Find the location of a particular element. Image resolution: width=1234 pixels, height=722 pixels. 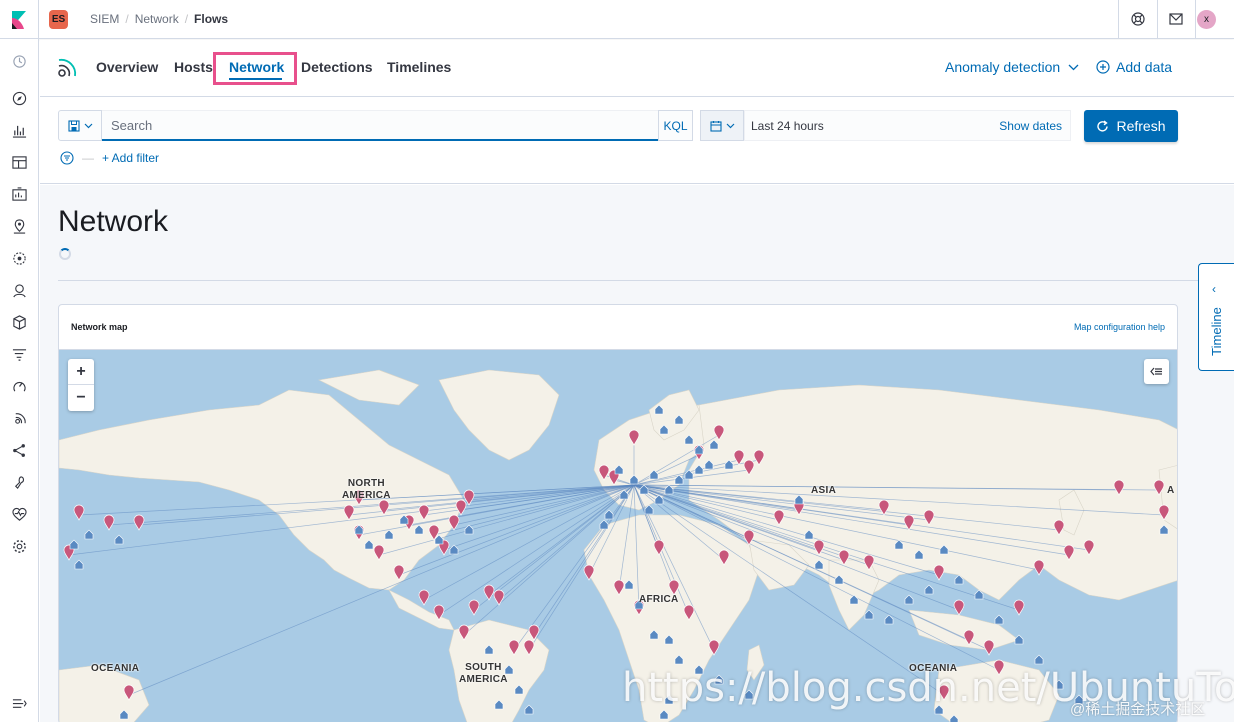

management-icon is located at coordinates (19, 546).